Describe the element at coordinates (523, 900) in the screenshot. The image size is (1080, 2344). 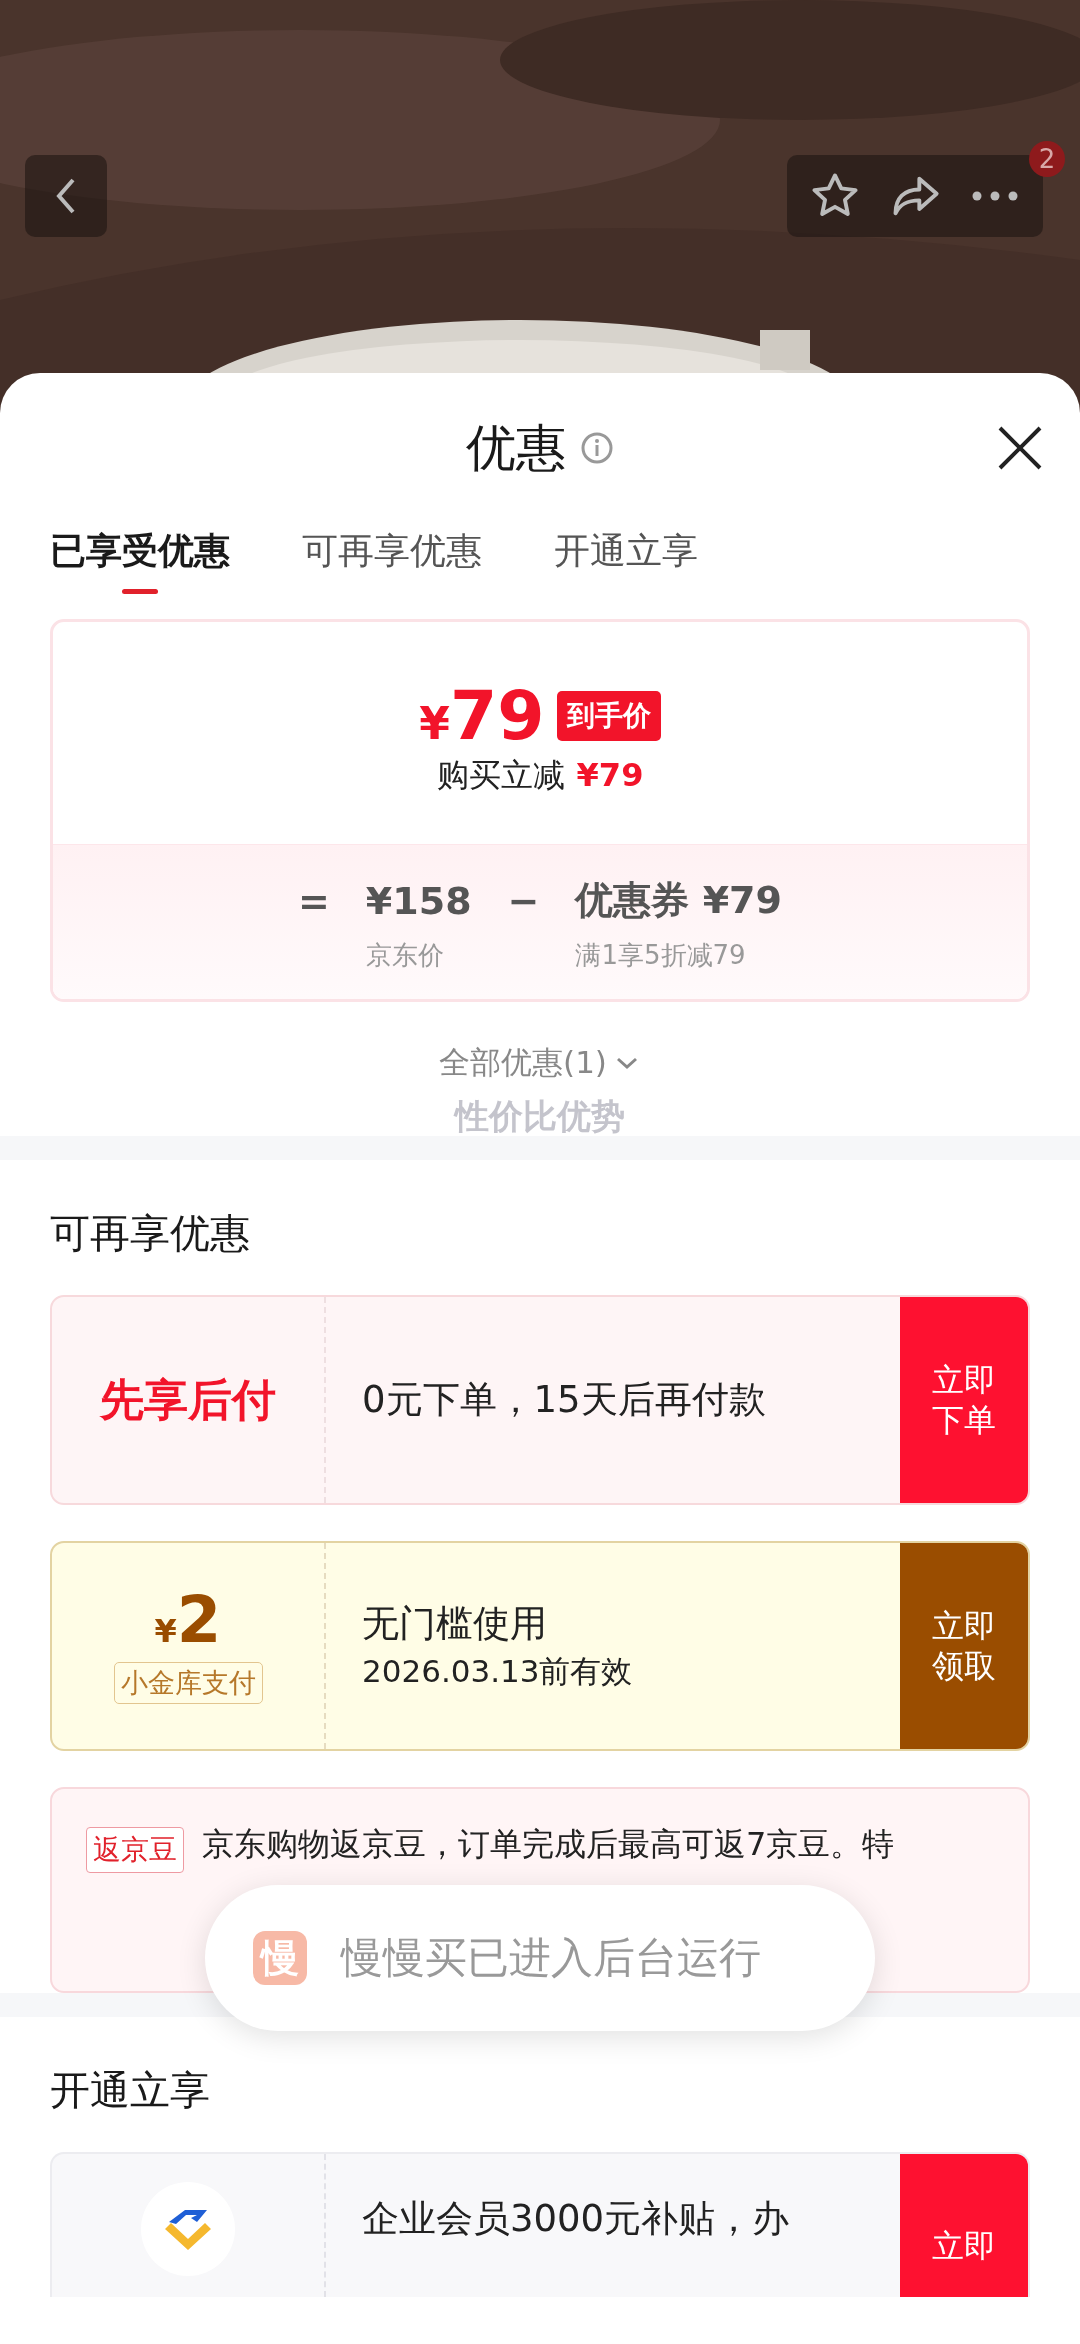
I see `minus-sign: −` at that location.